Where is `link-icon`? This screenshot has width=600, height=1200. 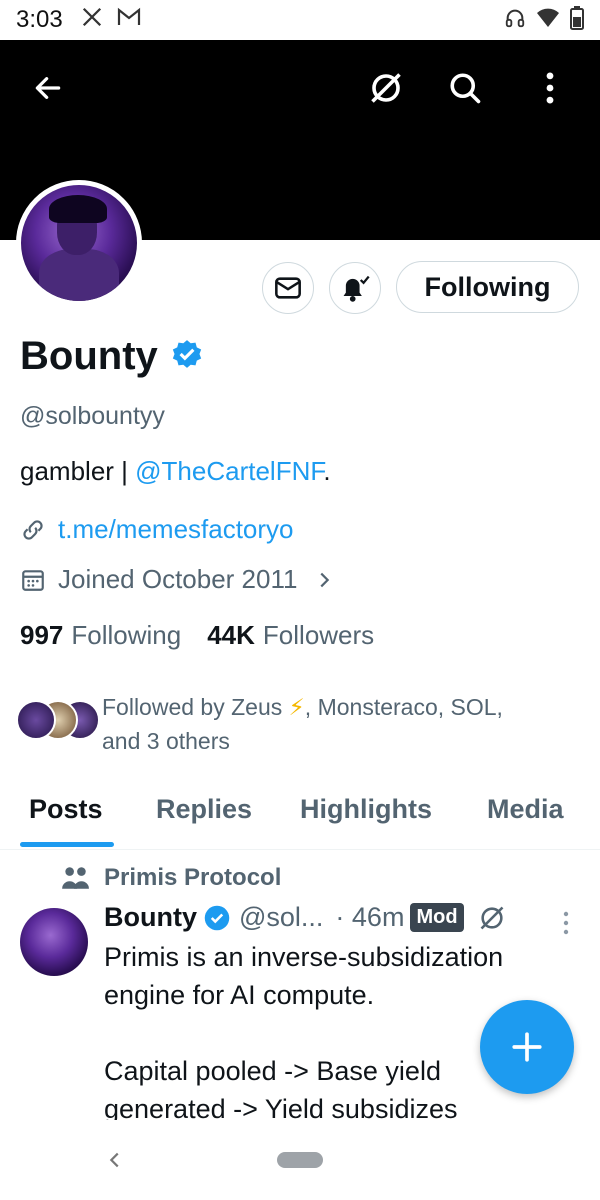
link-icon is located at coordinates (33, 529).